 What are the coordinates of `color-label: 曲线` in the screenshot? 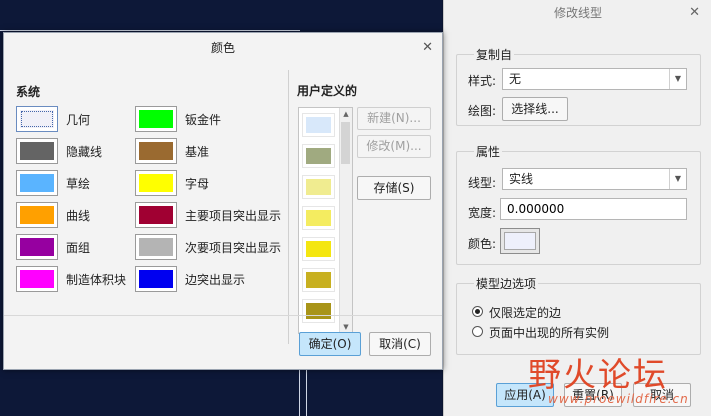 It's located at (78, 216).